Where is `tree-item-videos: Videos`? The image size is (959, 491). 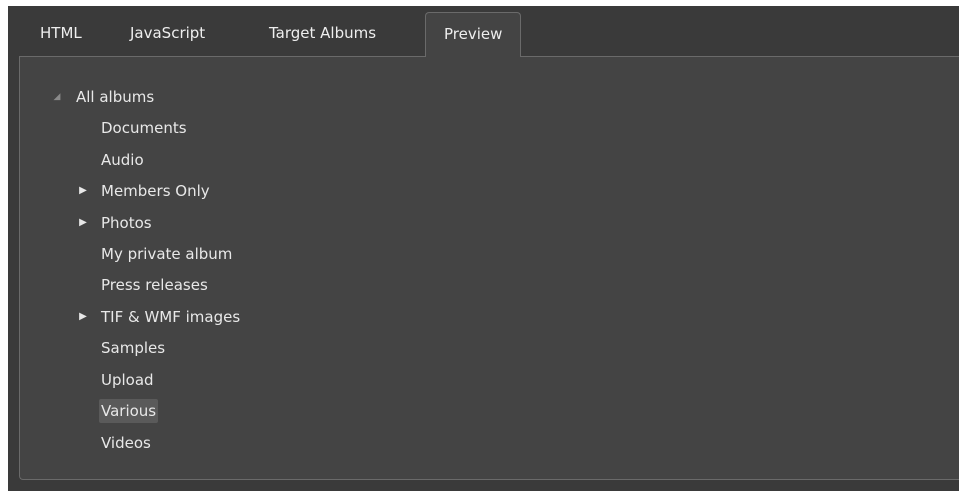
tree-item-videos: Videos is located at coordinates (126, 443).